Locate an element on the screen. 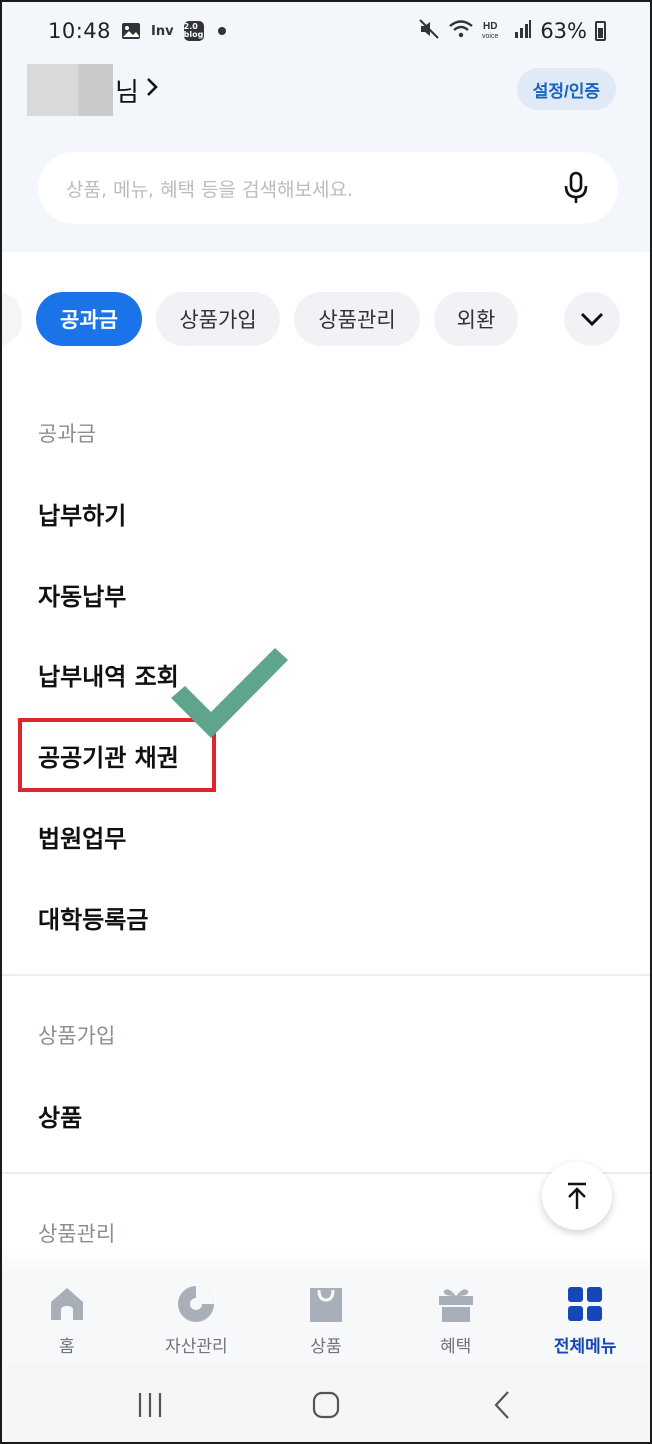 Image resolution: width=652 pixels, height=1444 pixels. nav-benefits: 혜택 is located at coordinates (456, 1318).